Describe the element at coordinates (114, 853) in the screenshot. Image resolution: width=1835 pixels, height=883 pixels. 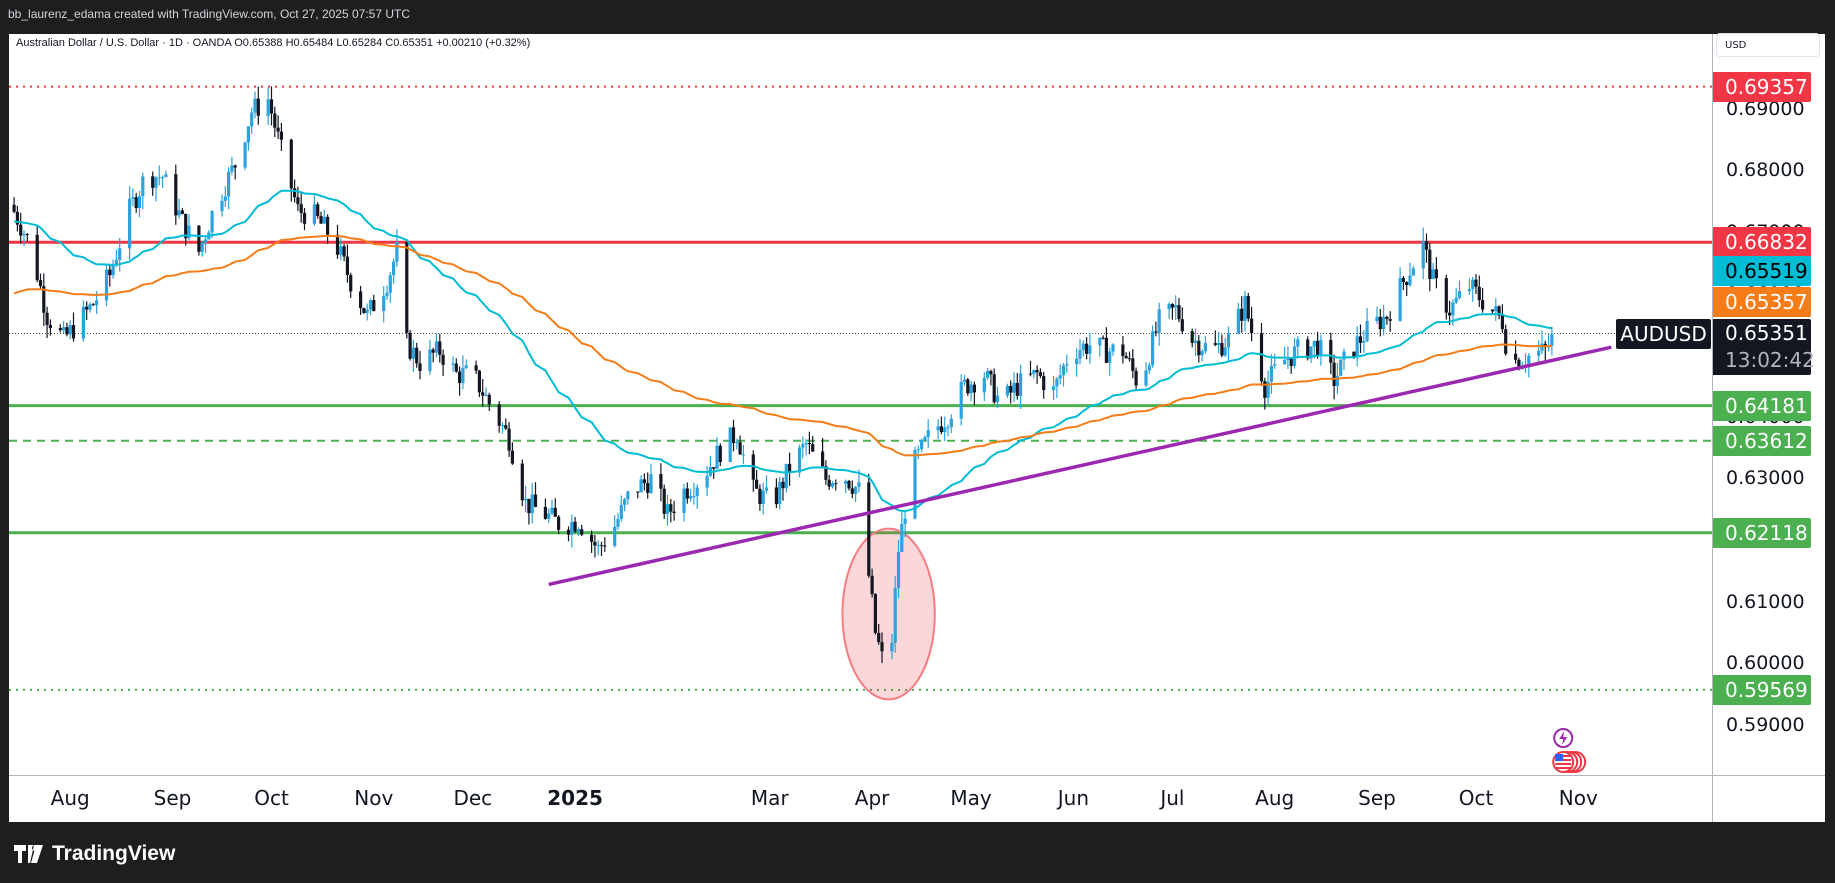
I see `tradingview-wordmark: TradingView` at that location.